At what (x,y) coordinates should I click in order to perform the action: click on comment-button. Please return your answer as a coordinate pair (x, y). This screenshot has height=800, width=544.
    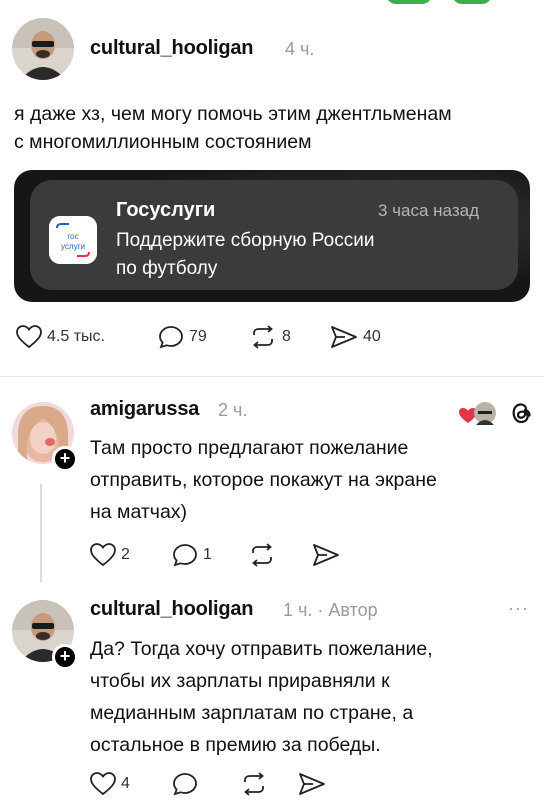
    Looking at the image, I should click on (185, 784).